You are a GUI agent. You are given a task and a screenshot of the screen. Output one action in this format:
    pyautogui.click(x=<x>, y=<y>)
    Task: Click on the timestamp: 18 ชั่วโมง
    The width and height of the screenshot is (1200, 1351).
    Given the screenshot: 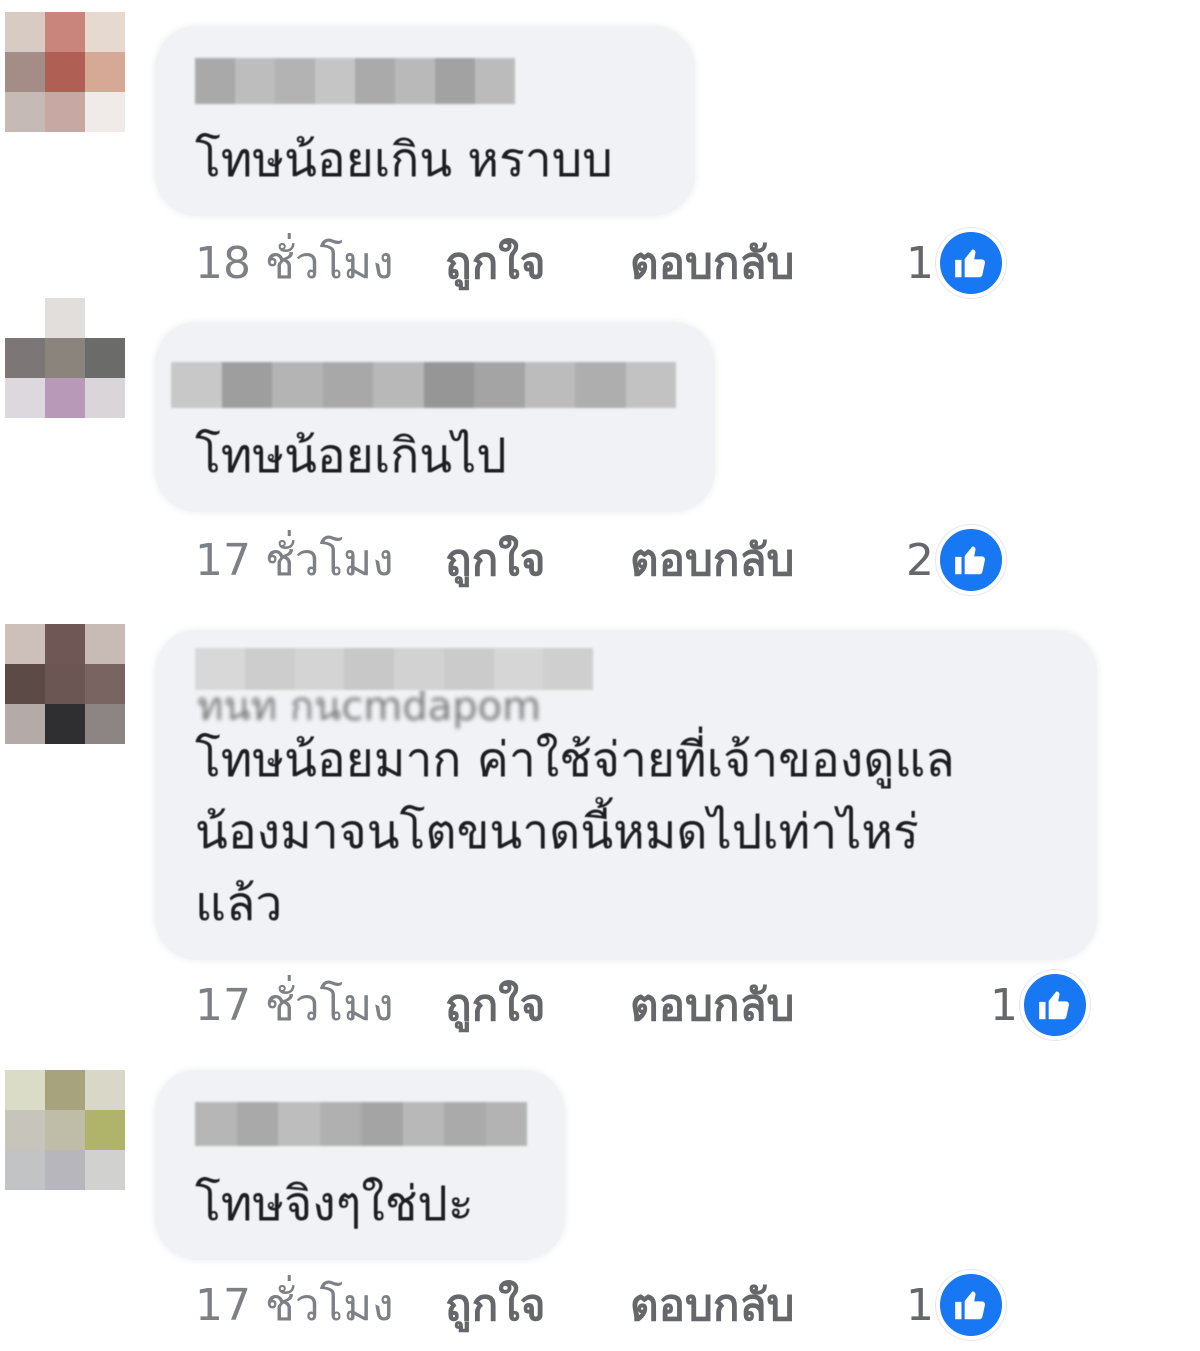 What is the action you would take?
    pyautogui.click(x=320, y=263)
    